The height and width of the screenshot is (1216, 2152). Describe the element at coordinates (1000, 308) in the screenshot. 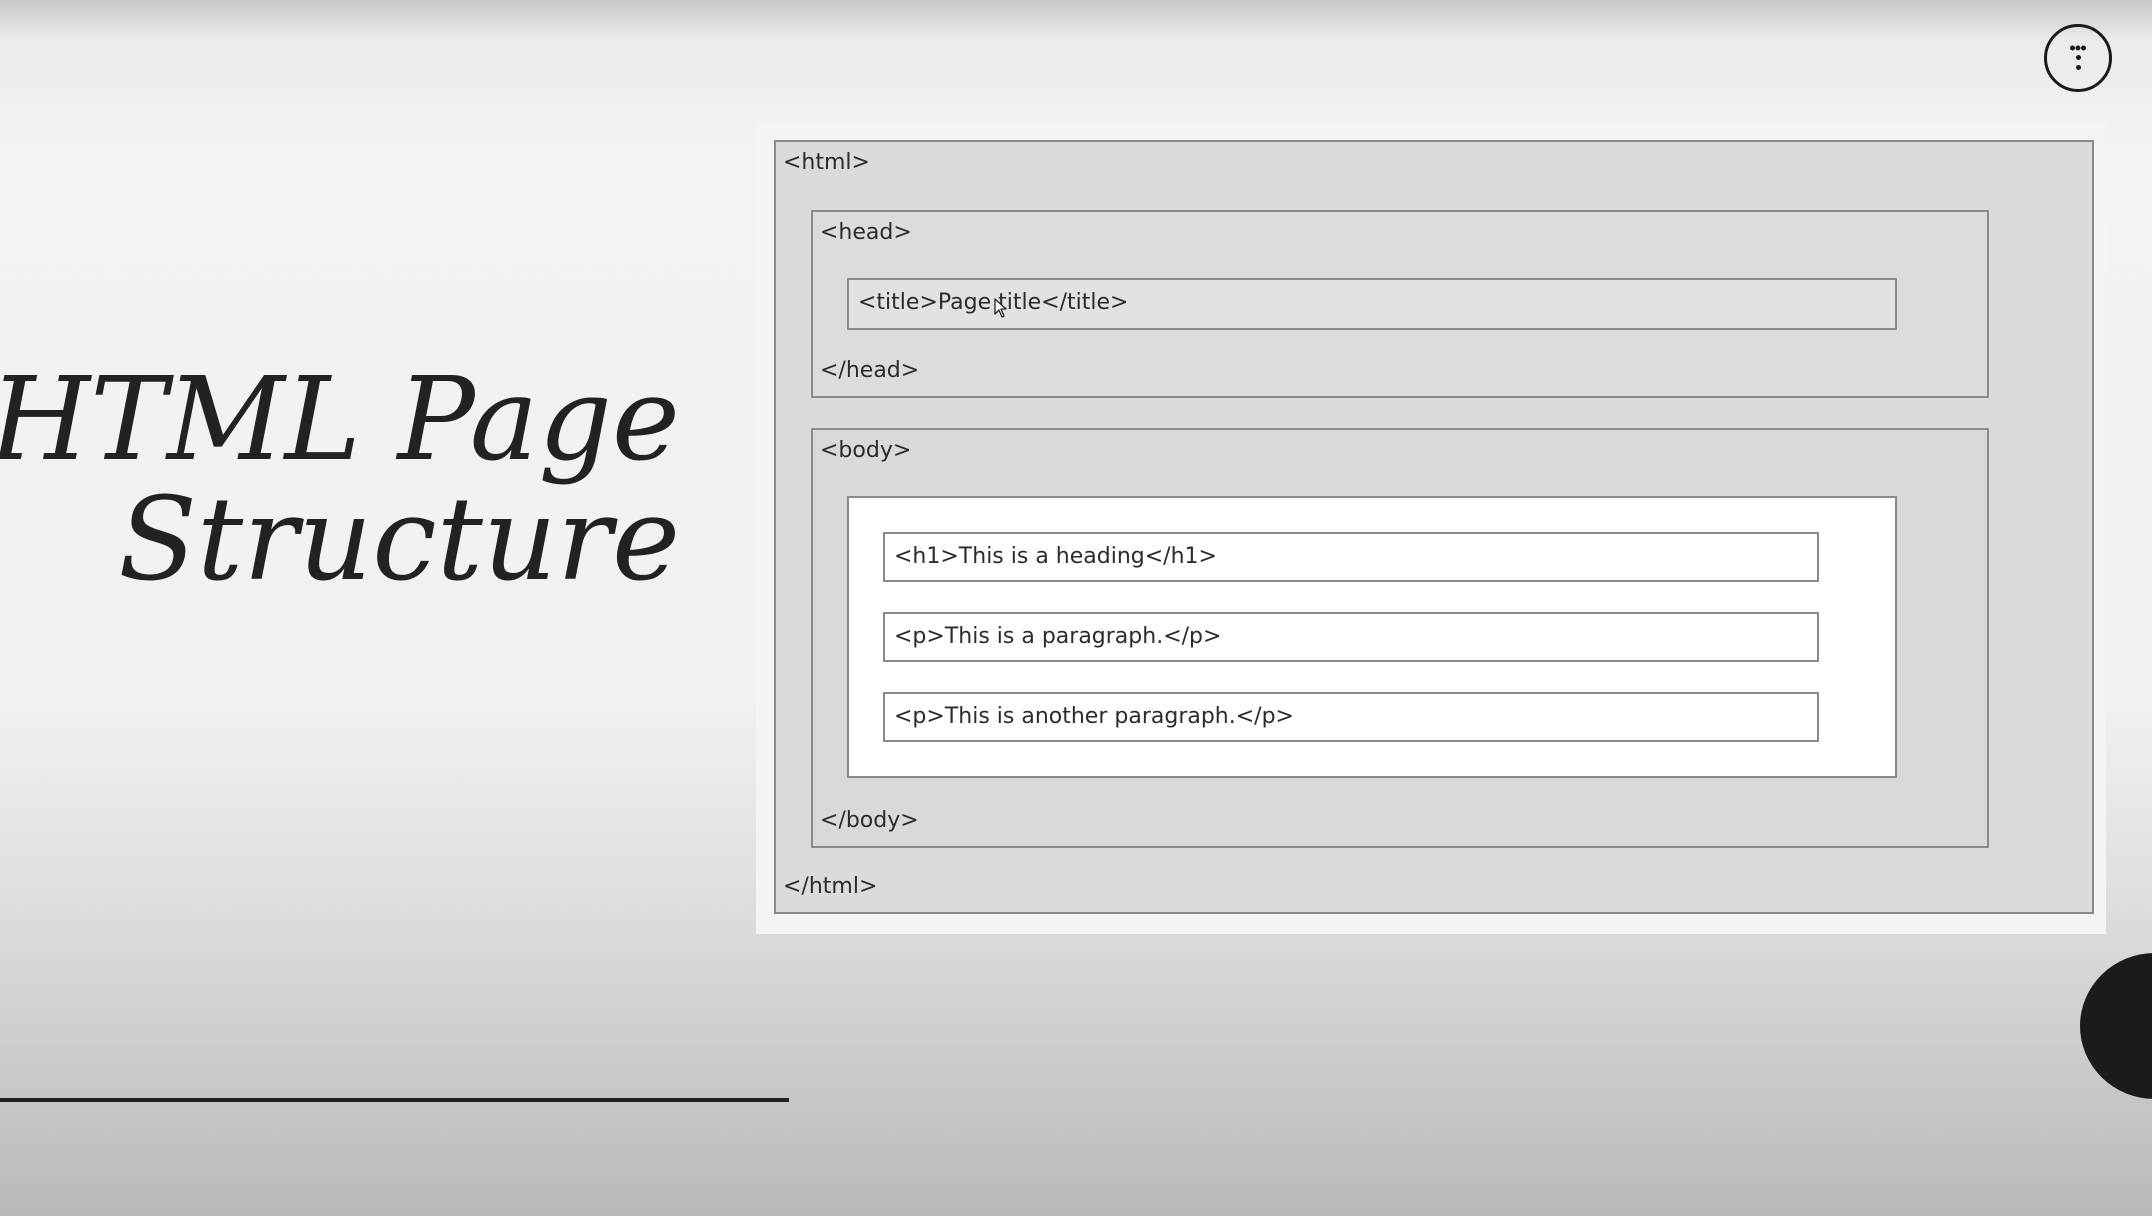

I see `mouse-pointer-icon` at that location.